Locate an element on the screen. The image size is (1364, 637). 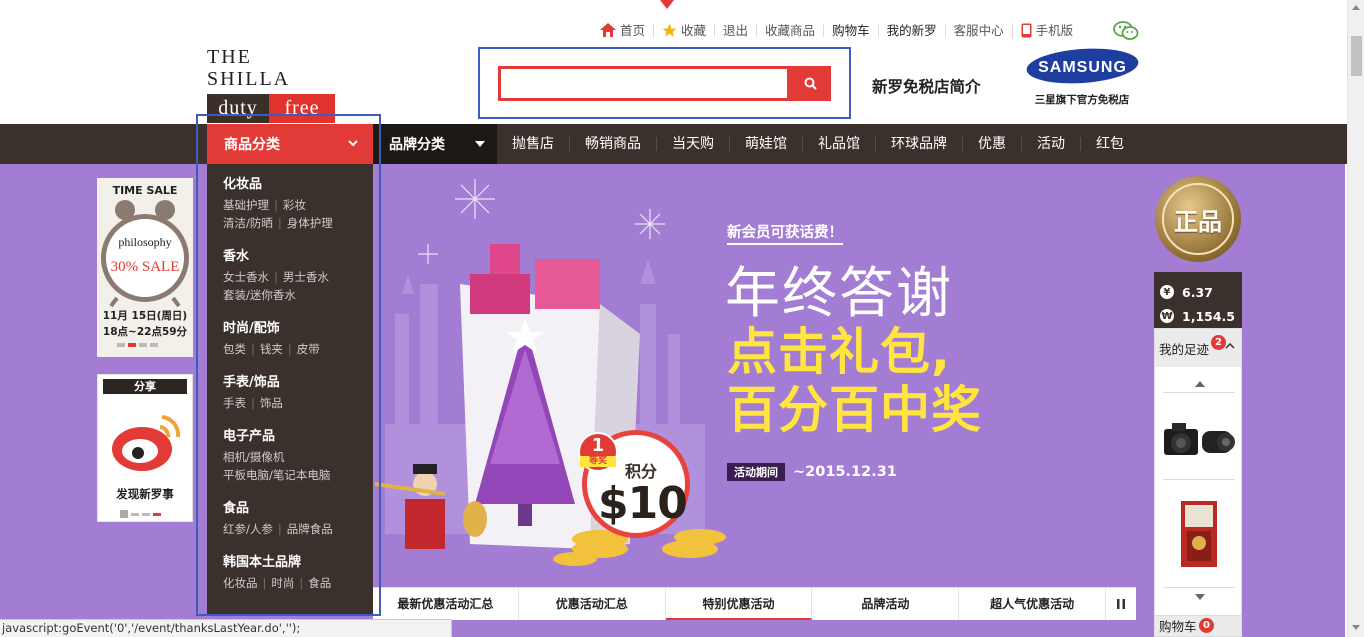
scroll-down-arrow-icon is located at coordinates (1200, 597).